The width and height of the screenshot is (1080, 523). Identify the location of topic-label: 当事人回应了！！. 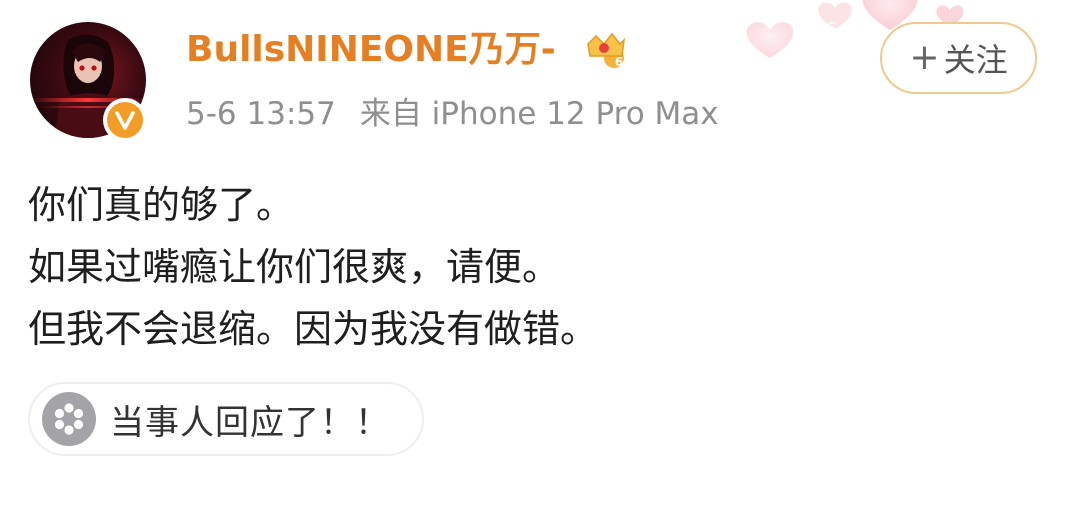
(250, 422).